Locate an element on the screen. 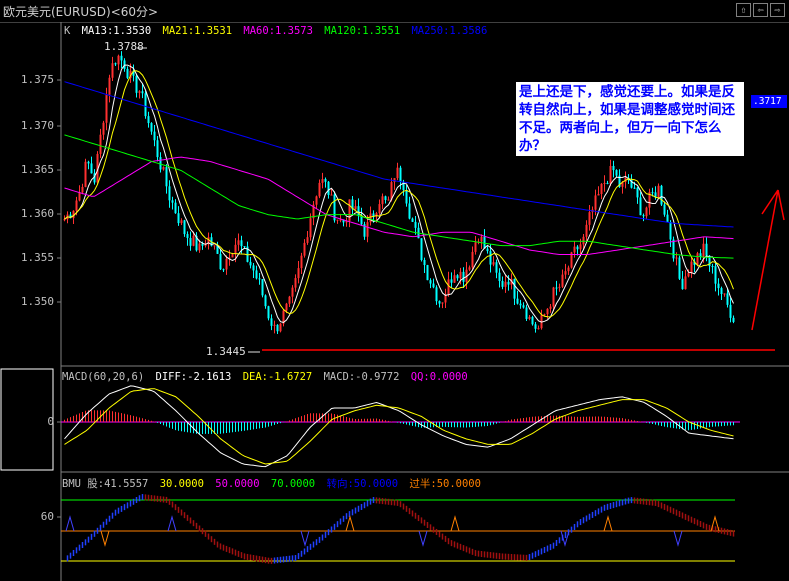 This screenshot has width=789, height=581. legend-ma13: MA13:1.3530 is located at coordinates (116, 31).